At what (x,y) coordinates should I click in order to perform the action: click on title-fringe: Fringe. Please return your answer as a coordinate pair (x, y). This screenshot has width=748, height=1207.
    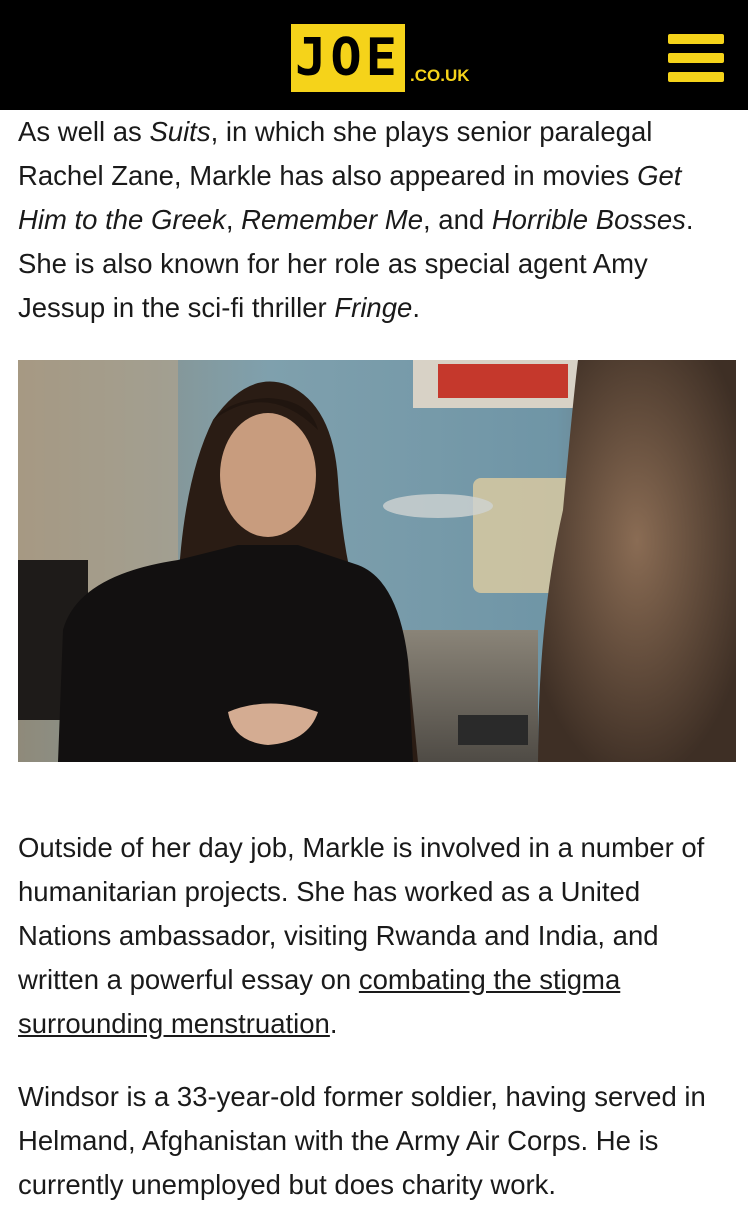
    Looking at the image, I should click on (373, 307).